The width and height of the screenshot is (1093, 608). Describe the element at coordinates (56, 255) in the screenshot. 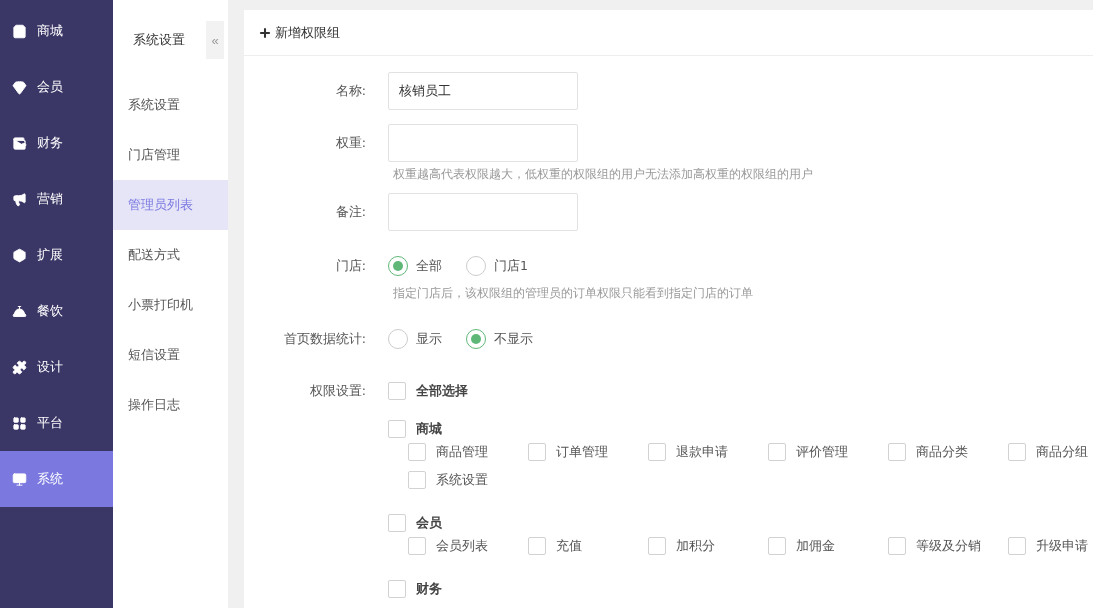

I see `nav-item: 扩展` at that location.